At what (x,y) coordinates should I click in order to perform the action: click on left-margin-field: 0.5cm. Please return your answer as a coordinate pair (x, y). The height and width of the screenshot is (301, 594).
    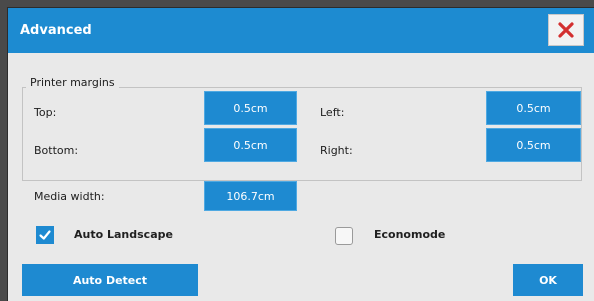
    Looking at the image, I should click on (533, 108).